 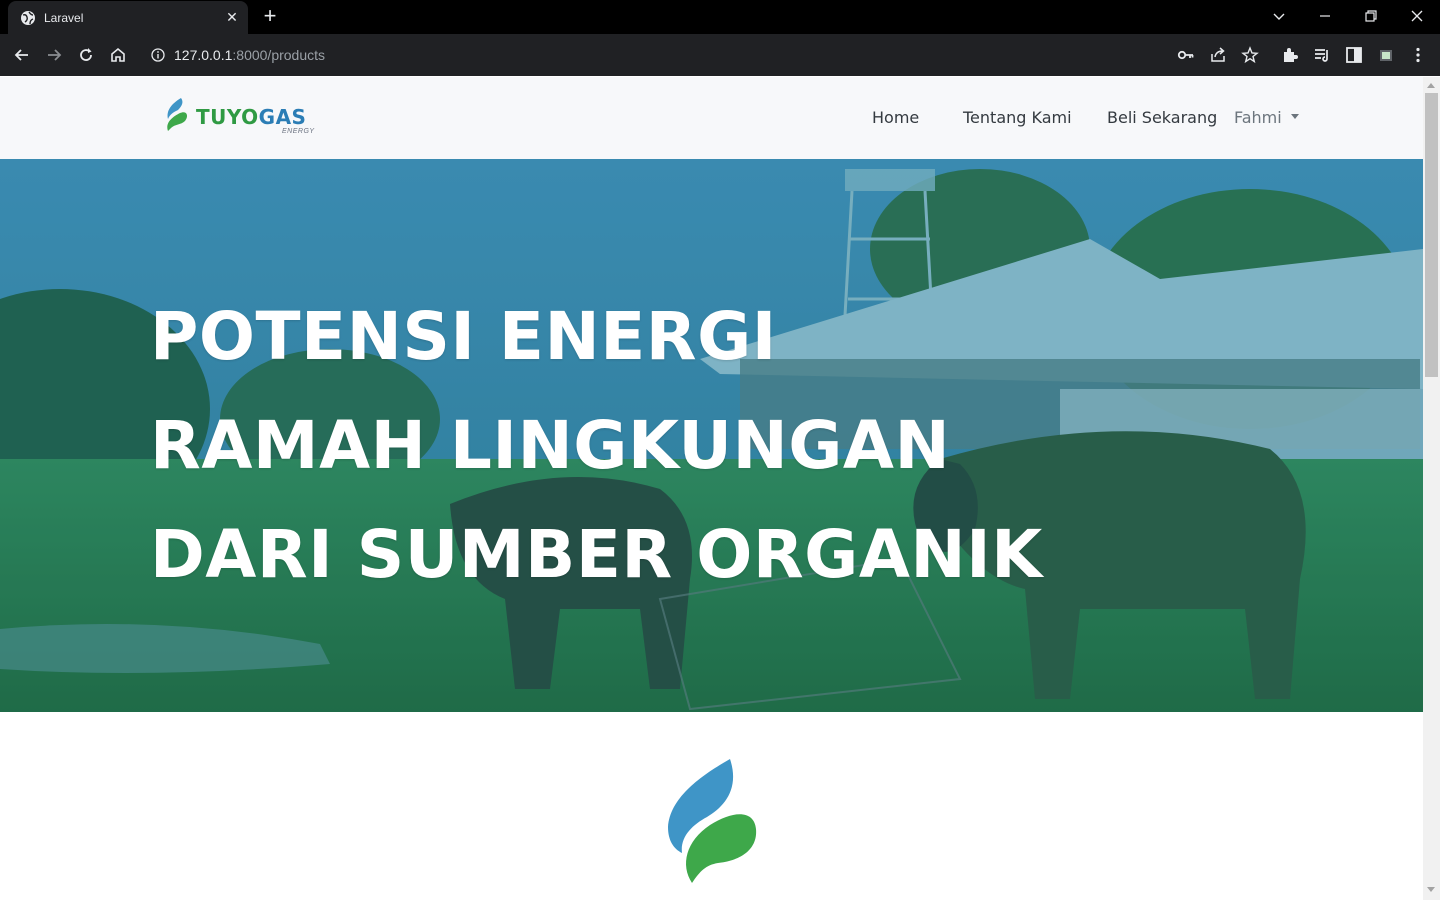 I want to click on restore-icon, so click(x=1371, y=16).